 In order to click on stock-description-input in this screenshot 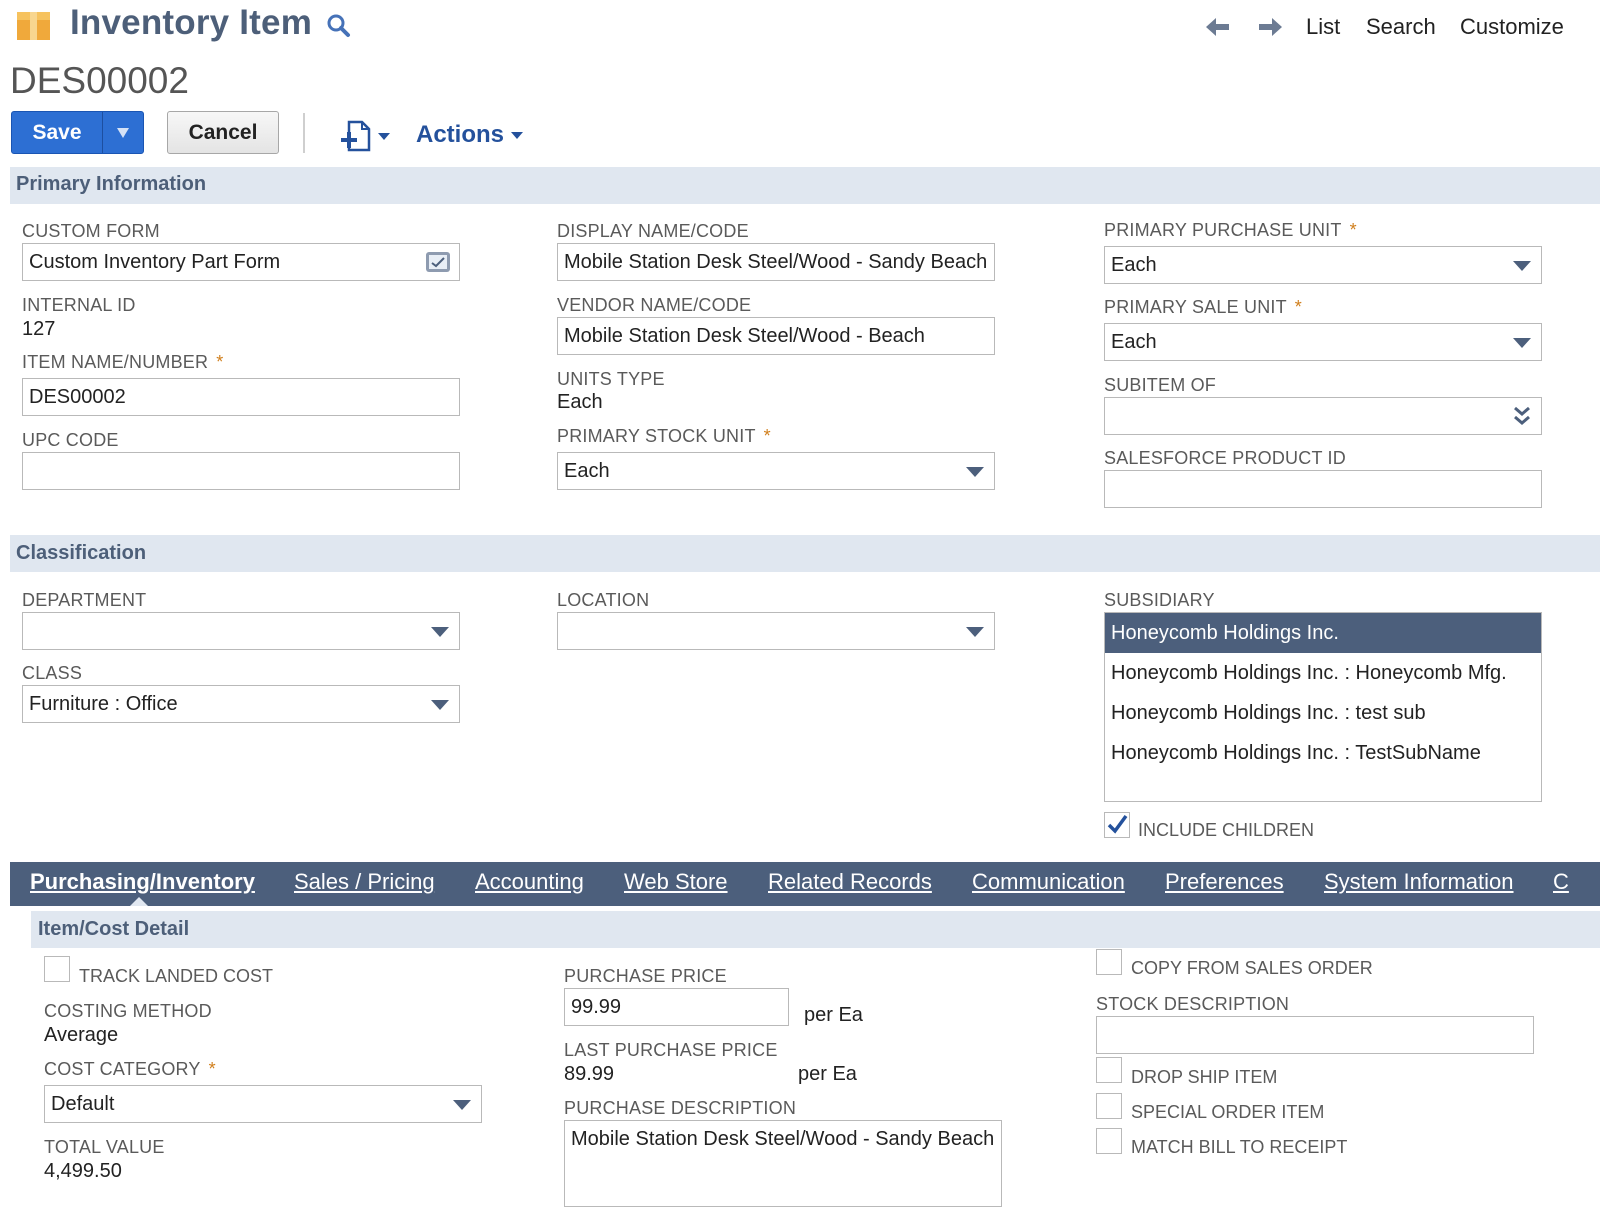, I will do `click(1315, 1035)`.